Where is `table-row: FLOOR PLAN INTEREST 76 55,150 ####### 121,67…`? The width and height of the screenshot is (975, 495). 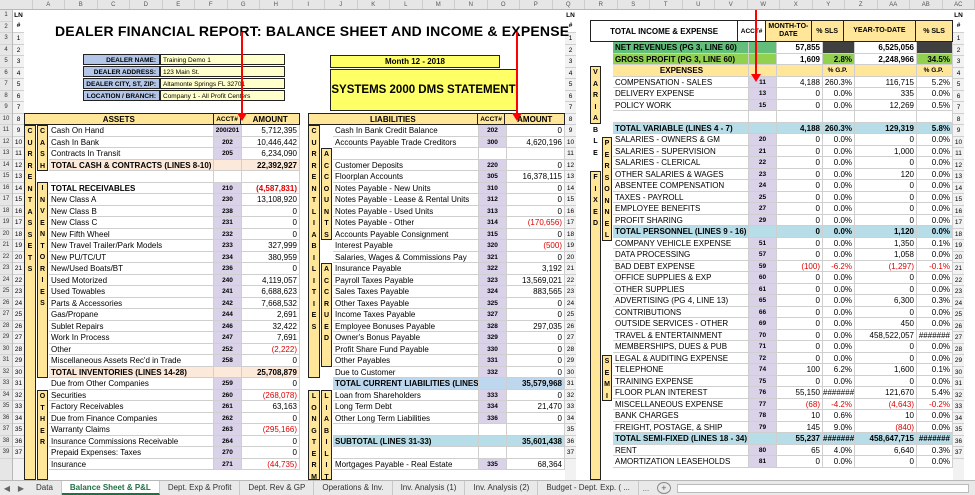 table-row: FLOOR PLAN INTEREST 76 55,150 ####### 121,67… is located at coordinates (783, 393).